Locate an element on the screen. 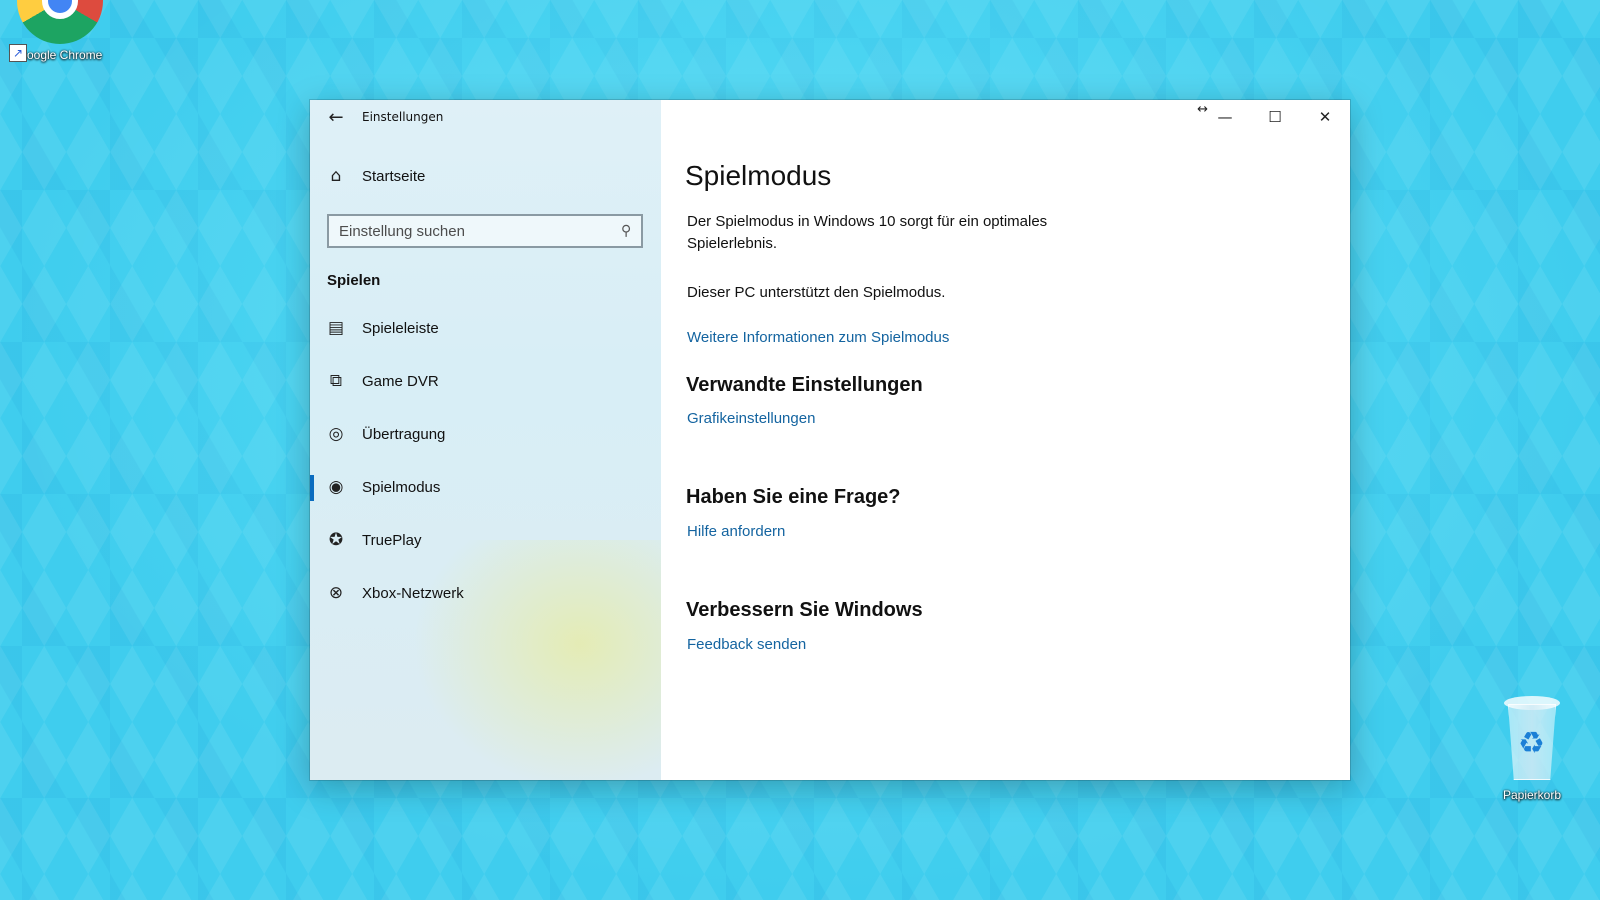 This screenshot has height=900, width=1600. window-controls: ↔ — ☐ ✕ is located at coordinates (1273, 117).